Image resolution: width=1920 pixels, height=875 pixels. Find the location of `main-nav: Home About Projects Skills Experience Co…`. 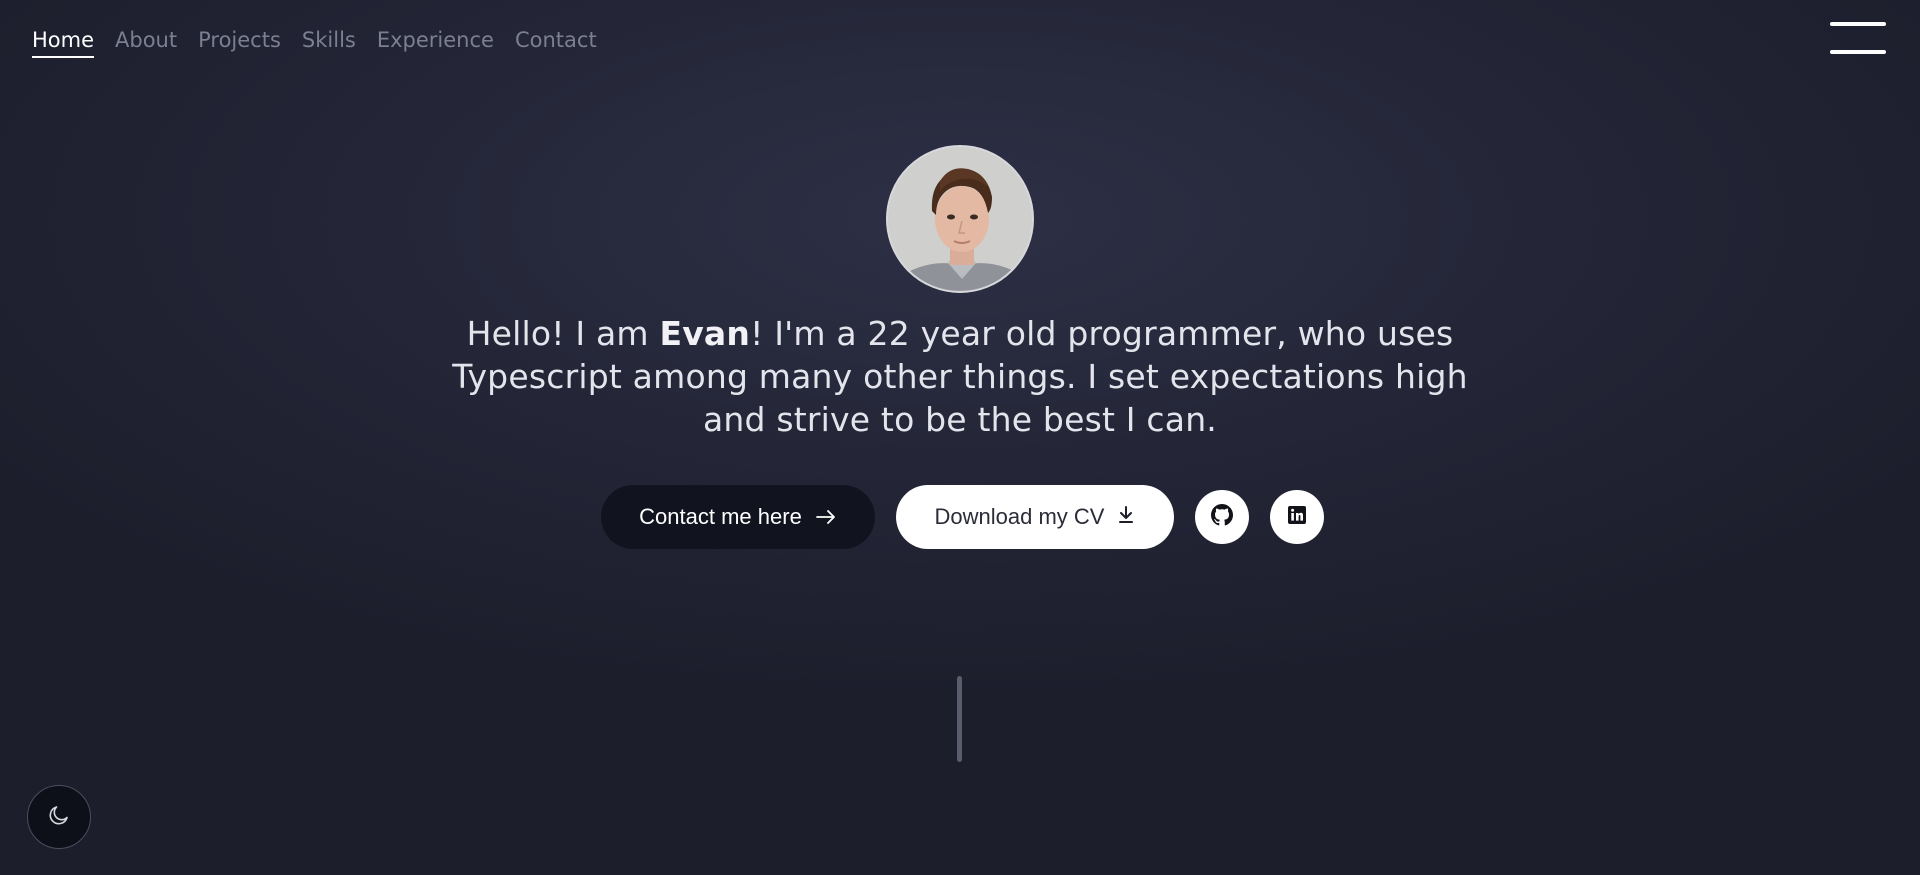

main-nav: Home About Projects Skills Experience Co… is located at coordinates (314, 43).